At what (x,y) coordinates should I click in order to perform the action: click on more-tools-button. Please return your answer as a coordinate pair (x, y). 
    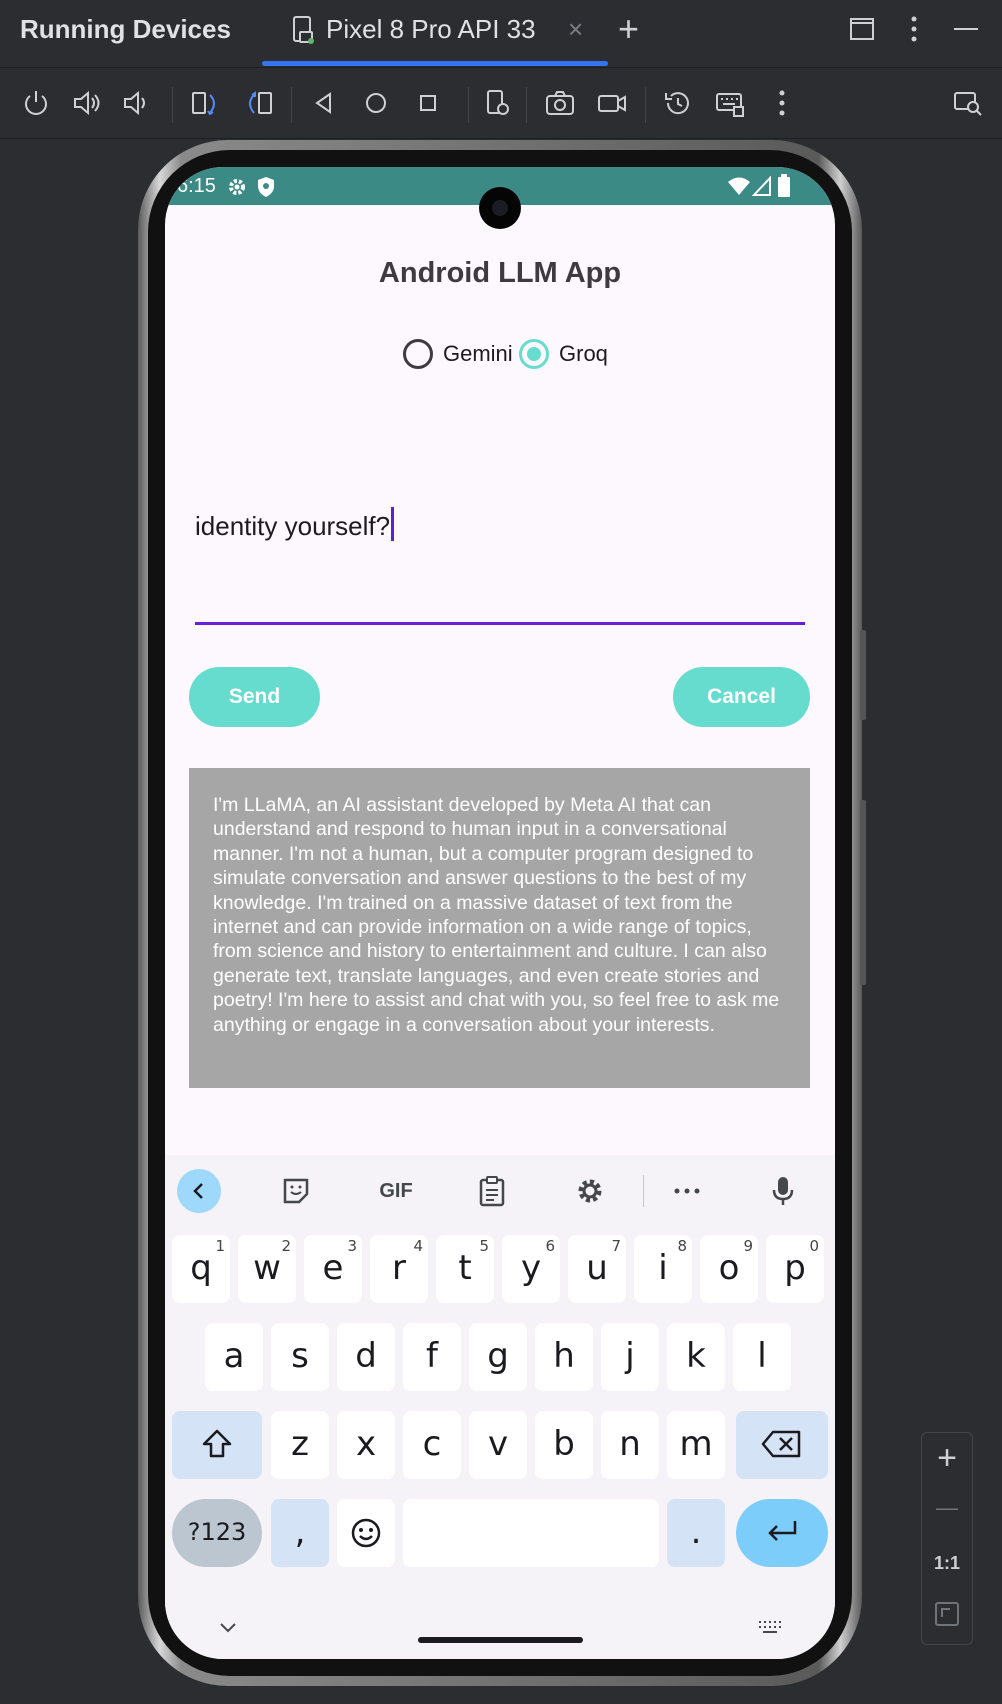
    Looking at the image, I should click on (687, 1191).